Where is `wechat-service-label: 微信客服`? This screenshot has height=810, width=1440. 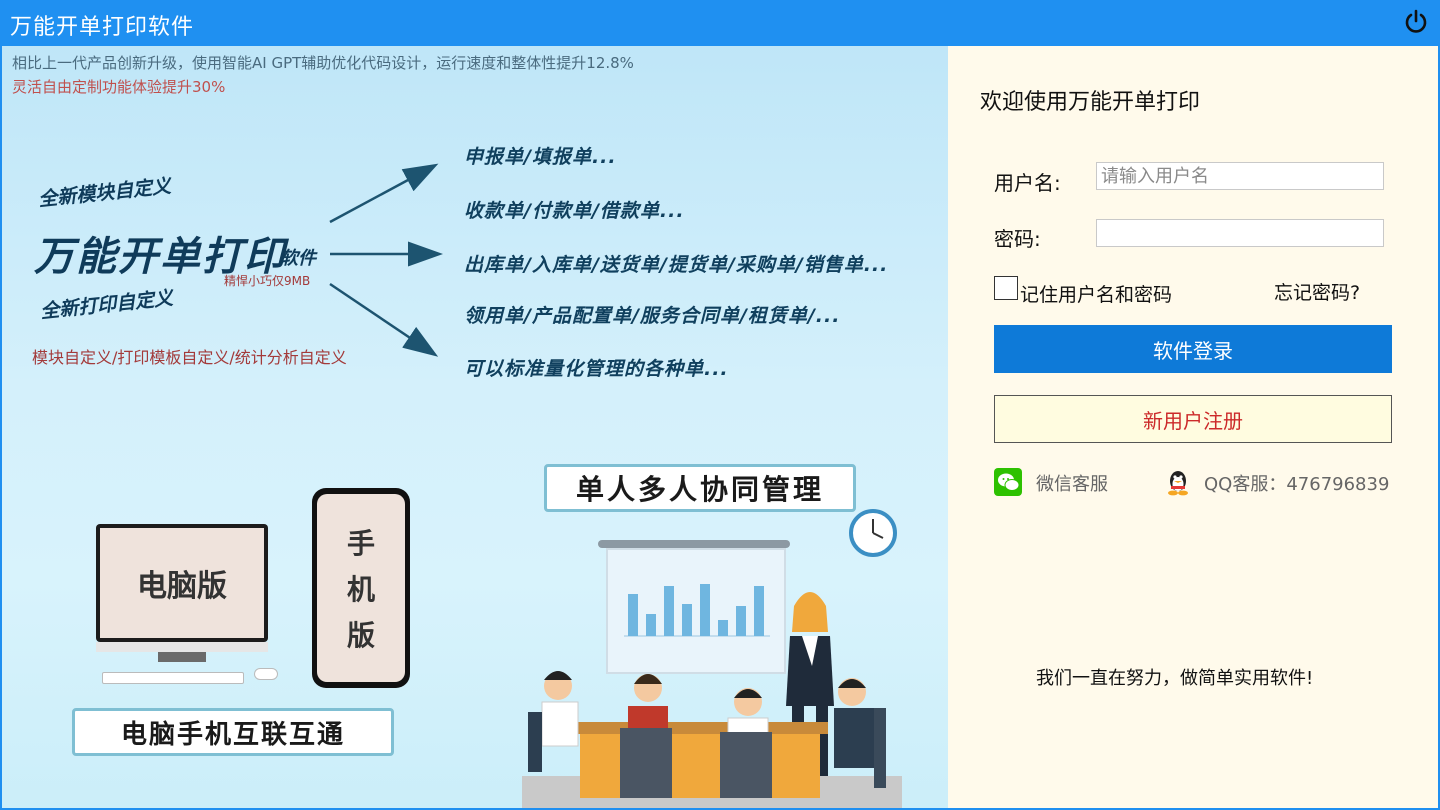 wechat-service-label: 微信客服 is located at coordinates (1072, 483).